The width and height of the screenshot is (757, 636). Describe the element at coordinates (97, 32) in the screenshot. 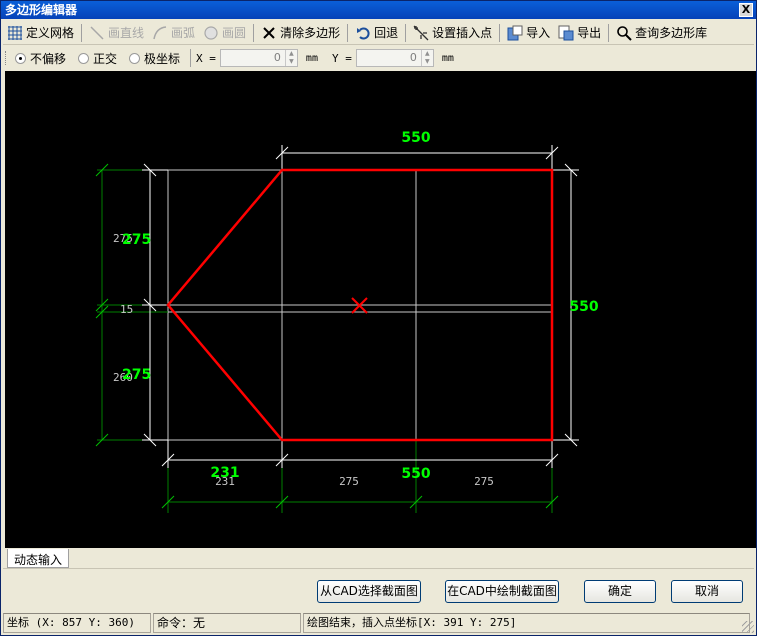

I see `line-icon` at that location.